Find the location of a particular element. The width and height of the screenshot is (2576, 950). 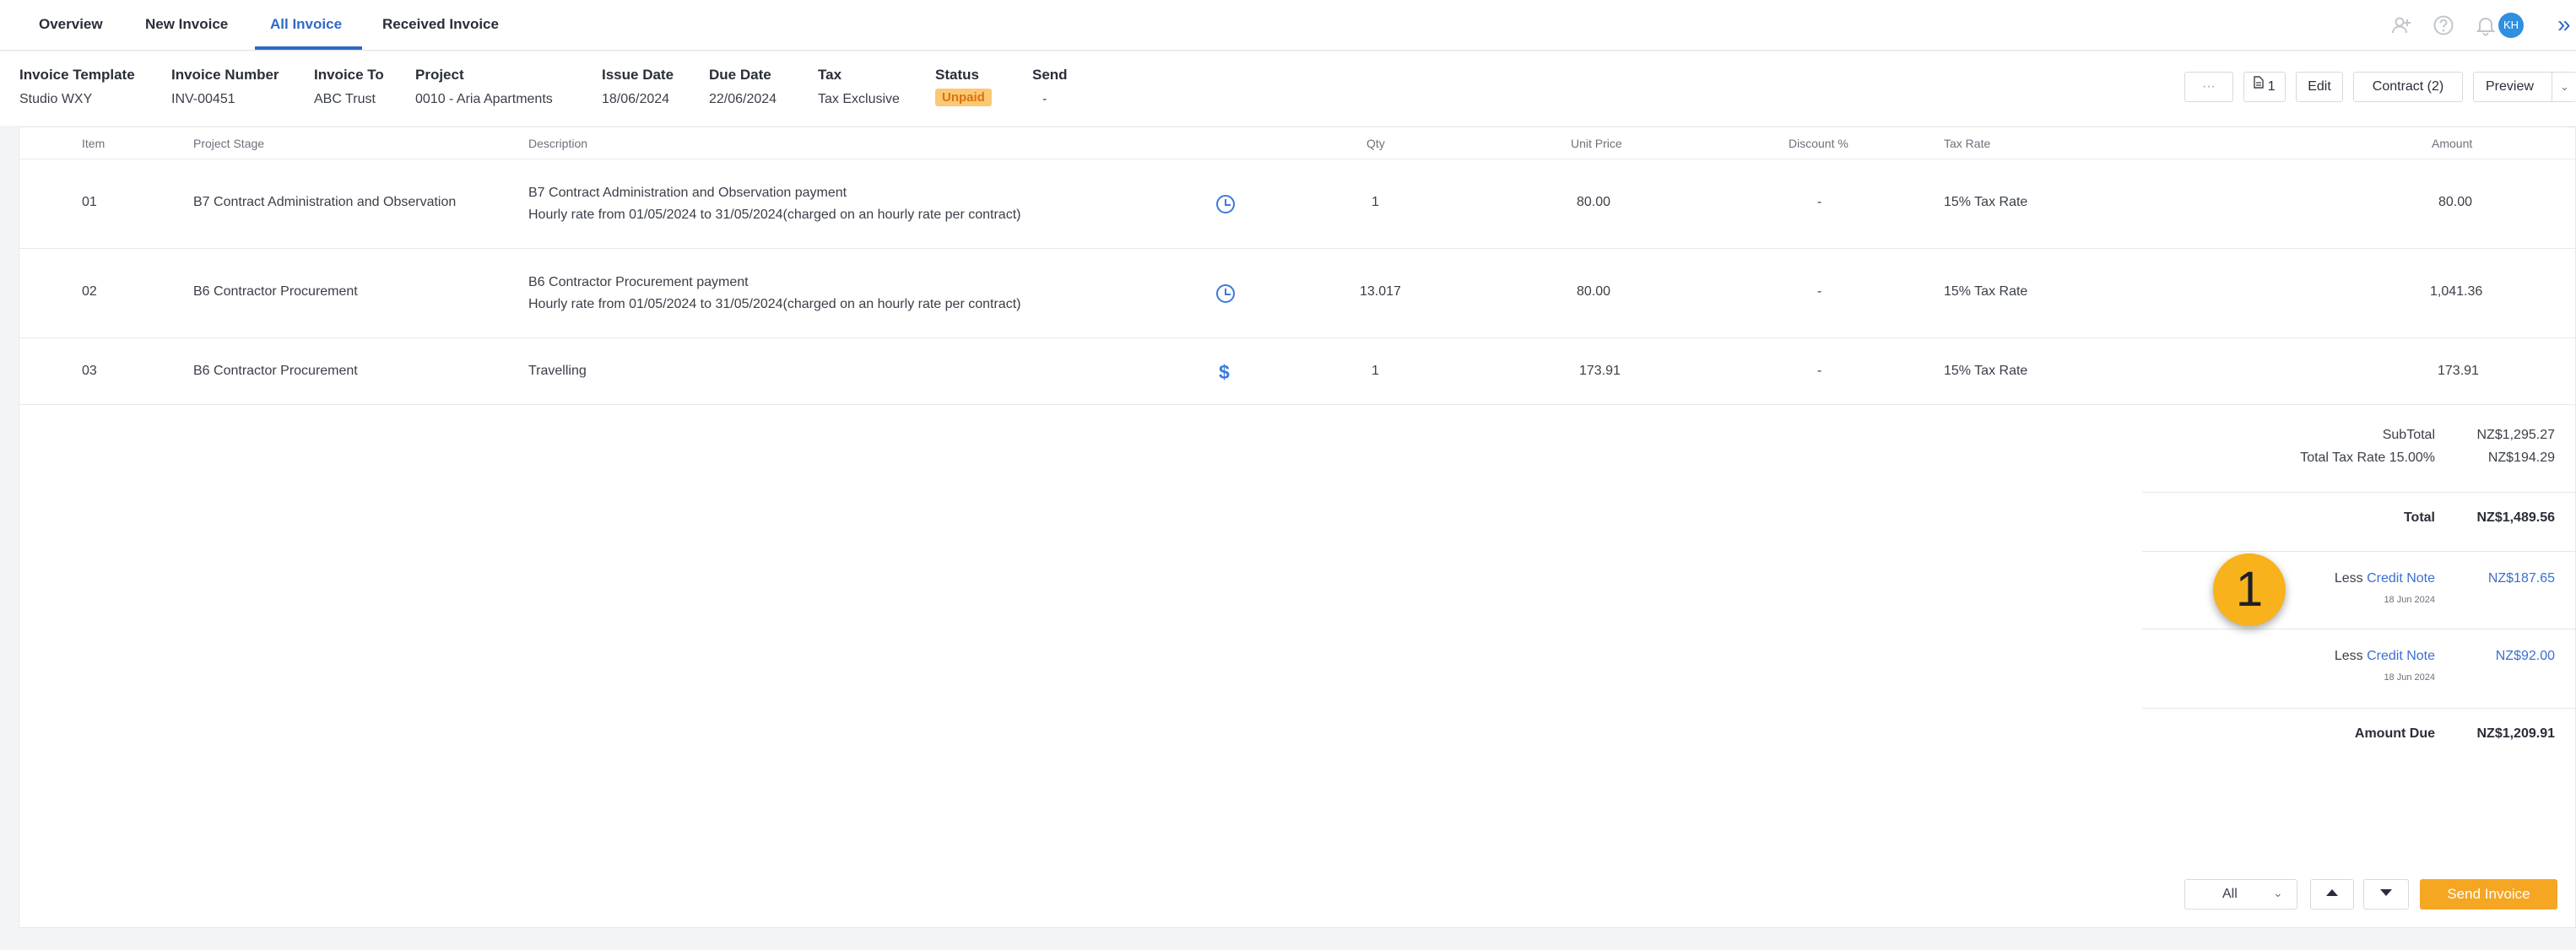

qty: 1 is located at coordinates (1375, 371).